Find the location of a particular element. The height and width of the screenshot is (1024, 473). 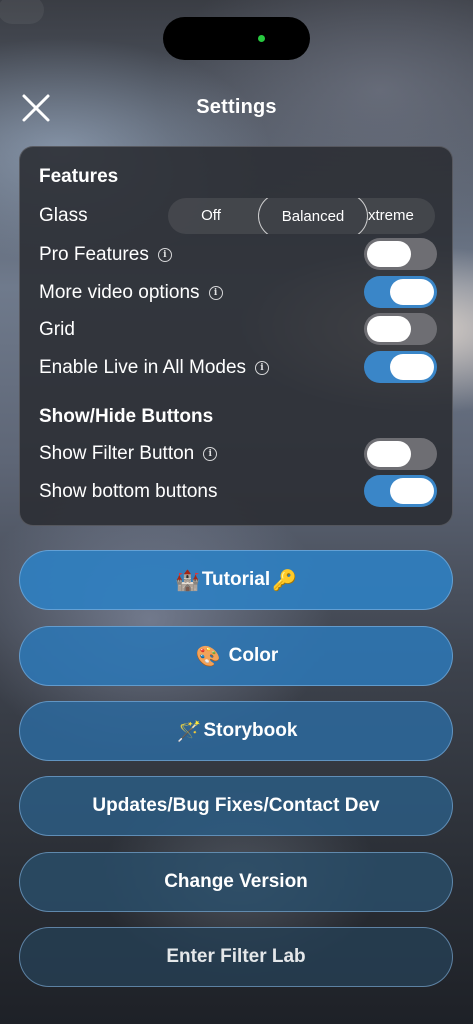

color-button: 🎨 Color is located at coordinates (236, 656).